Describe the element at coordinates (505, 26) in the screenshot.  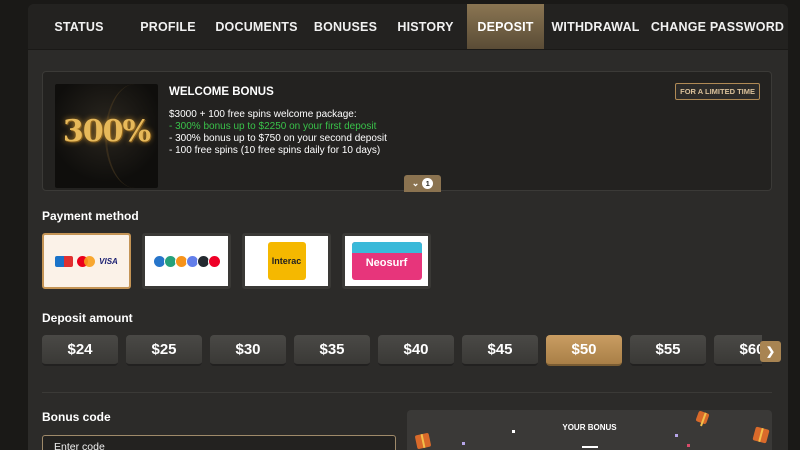
I see `tab-deposit: DEPOSIT` at that location.